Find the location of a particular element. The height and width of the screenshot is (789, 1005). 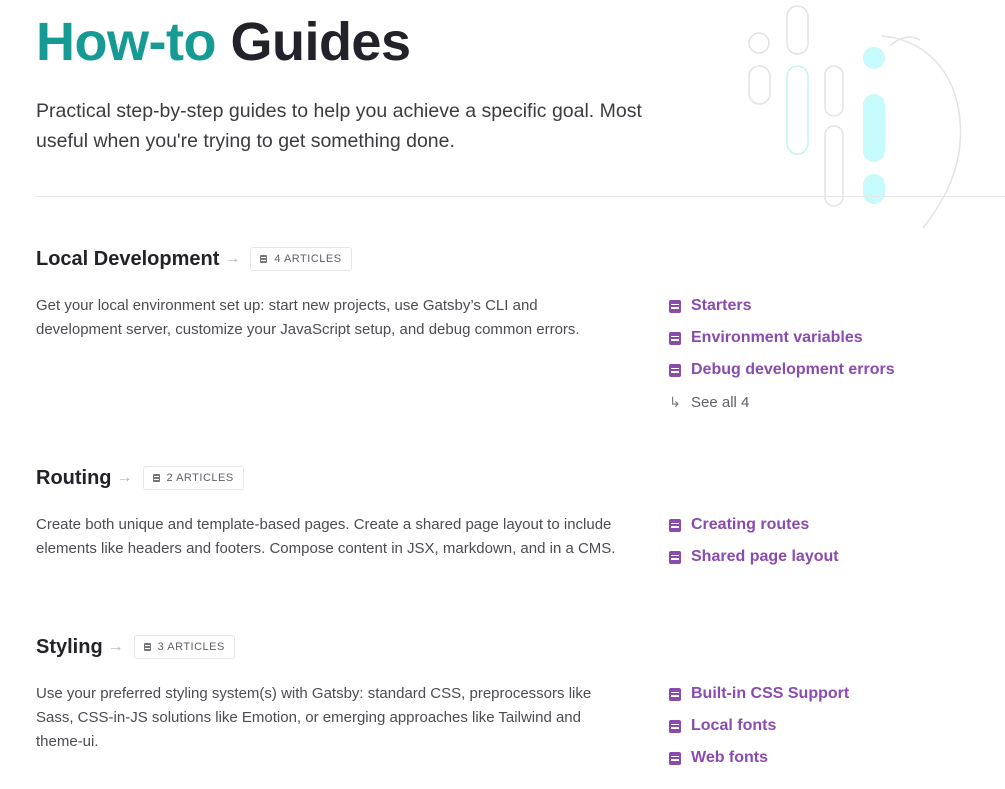

article-item: Web fonts is located at coordinates (759, 758).